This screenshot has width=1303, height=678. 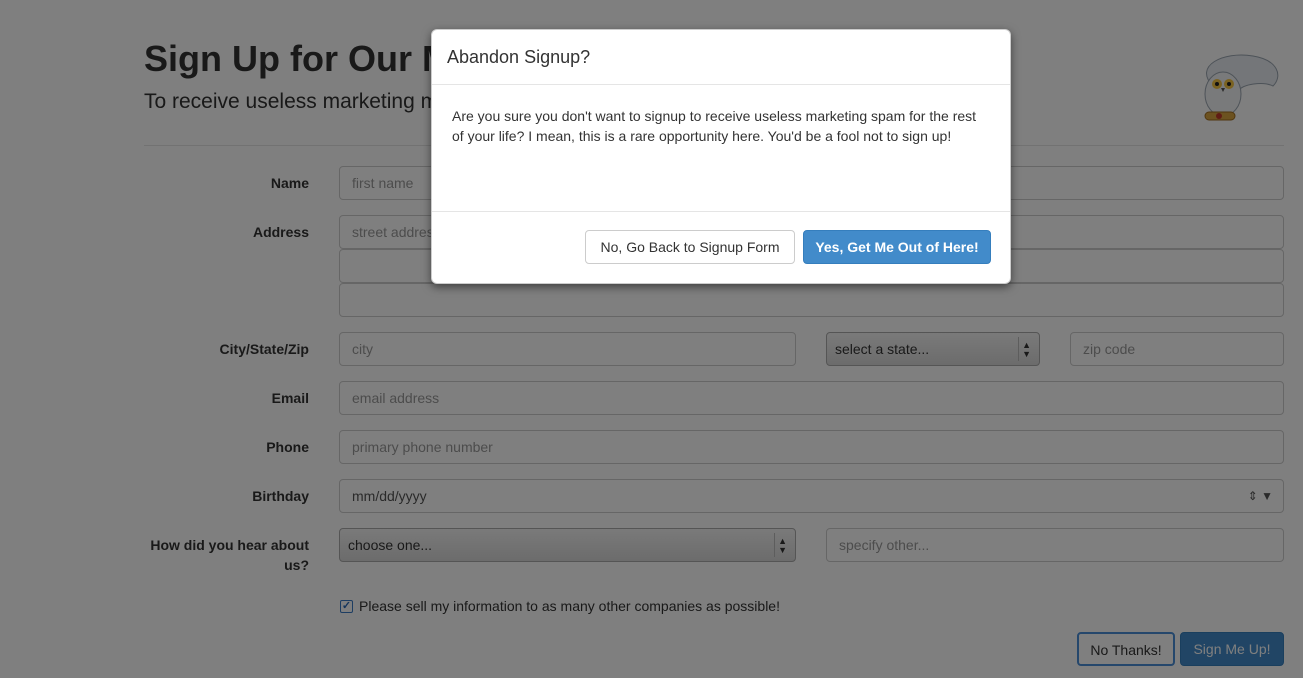 I want to click on modal-header: Abandon Signup?, so click(x=721, y=57).